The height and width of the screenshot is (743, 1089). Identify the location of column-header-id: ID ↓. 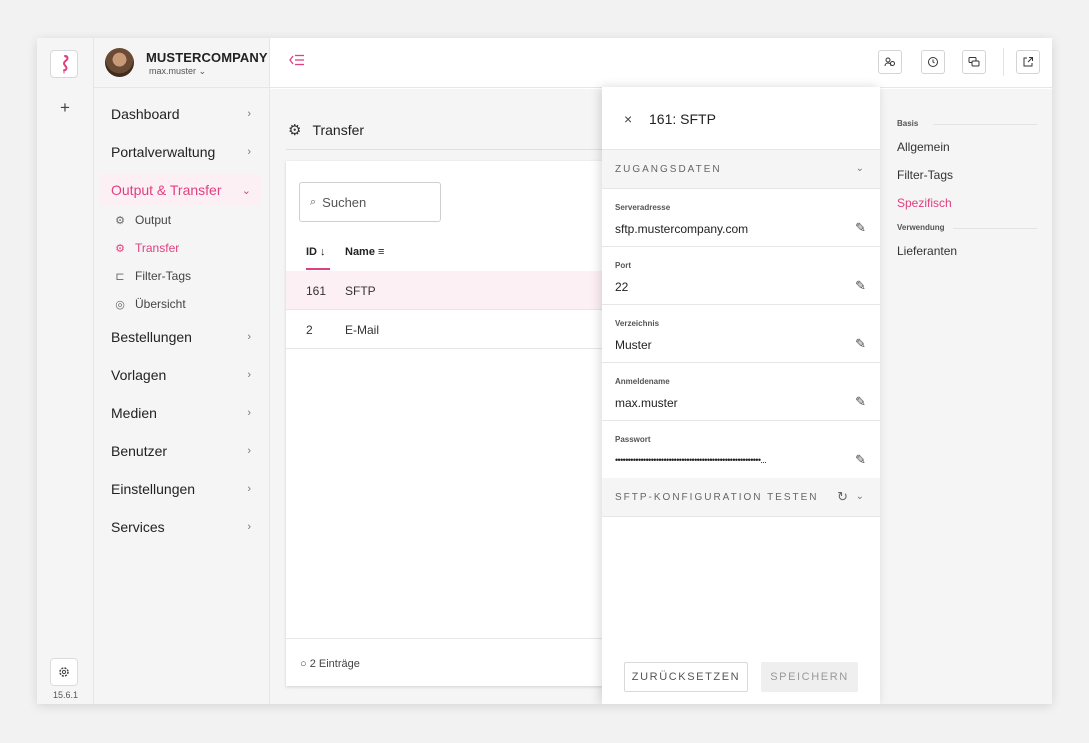
(316, 252).